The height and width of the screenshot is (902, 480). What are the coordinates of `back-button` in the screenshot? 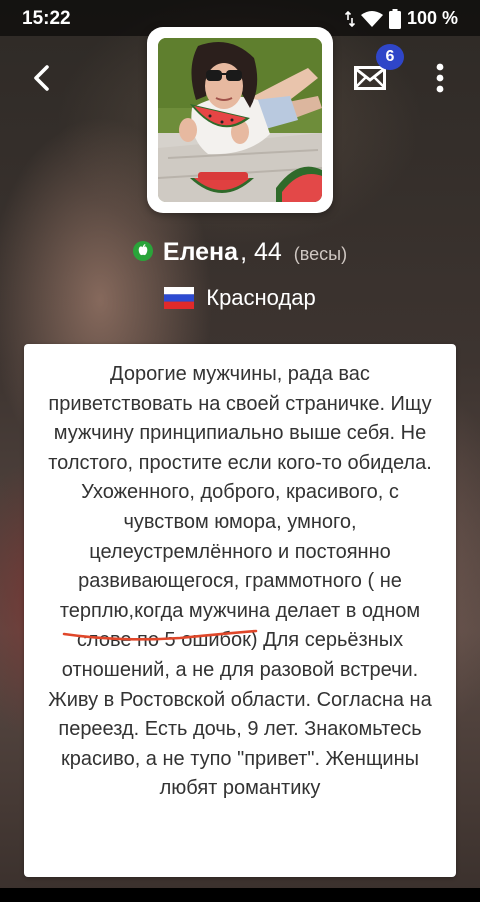 It's located at (42, 78).